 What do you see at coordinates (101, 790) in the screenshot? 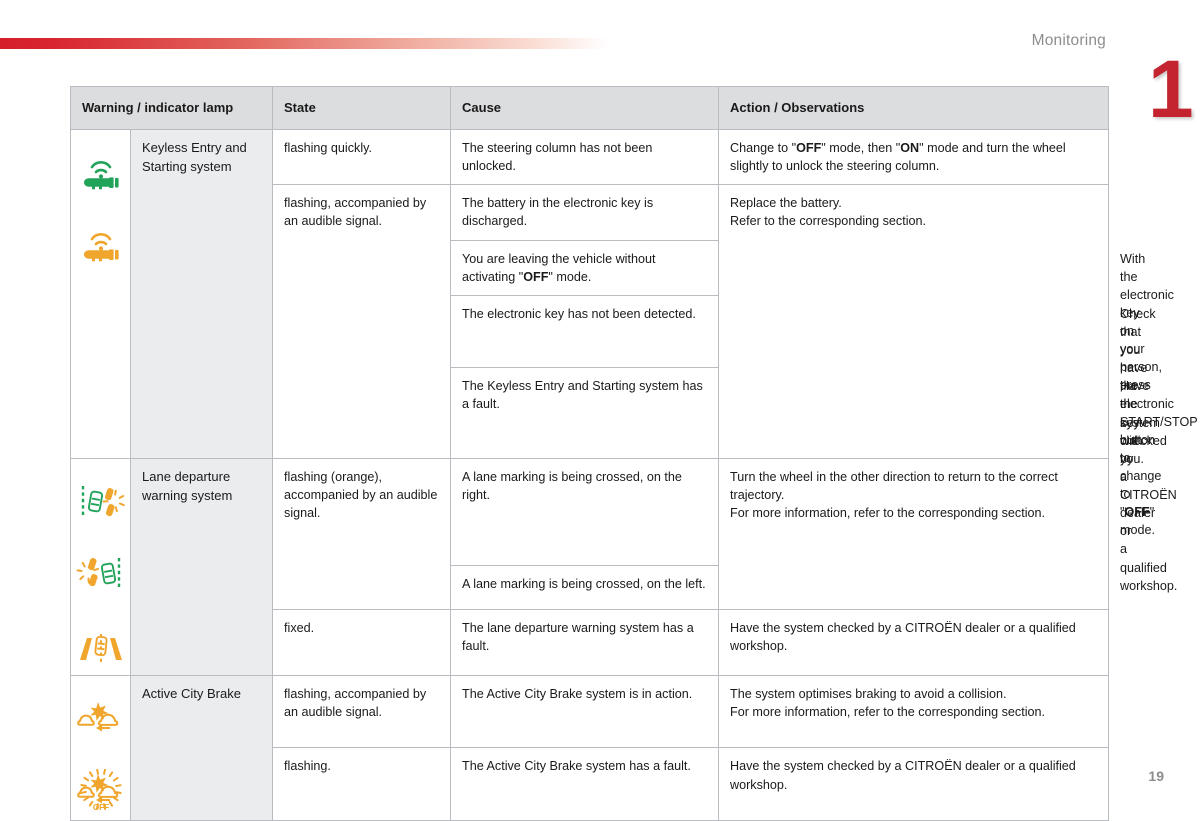
I see `active-city-brake-off-icon: OFF` at bounding box center [101, 790].